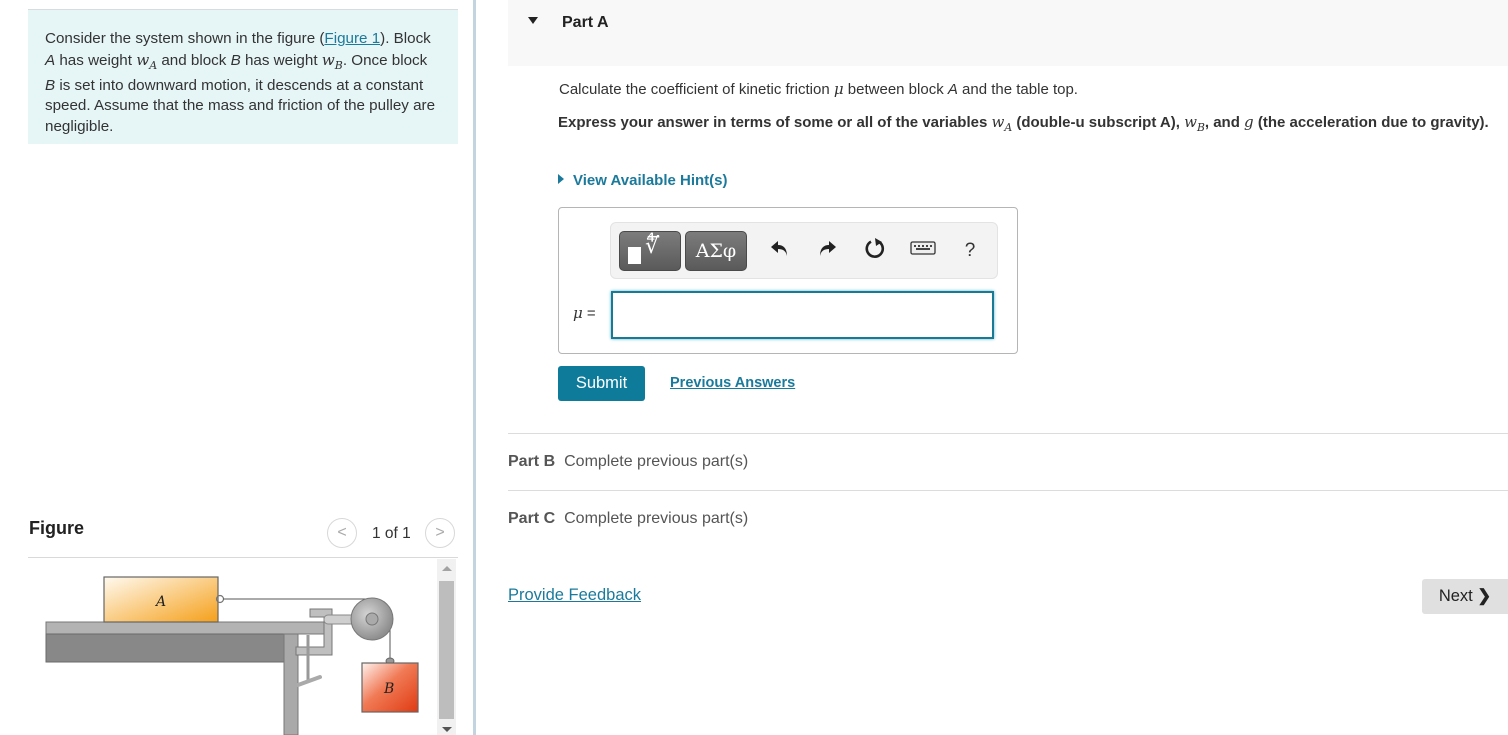 This screenshot has height=735, width=1508. I want to click on question-part: between block, so click(895, 89).